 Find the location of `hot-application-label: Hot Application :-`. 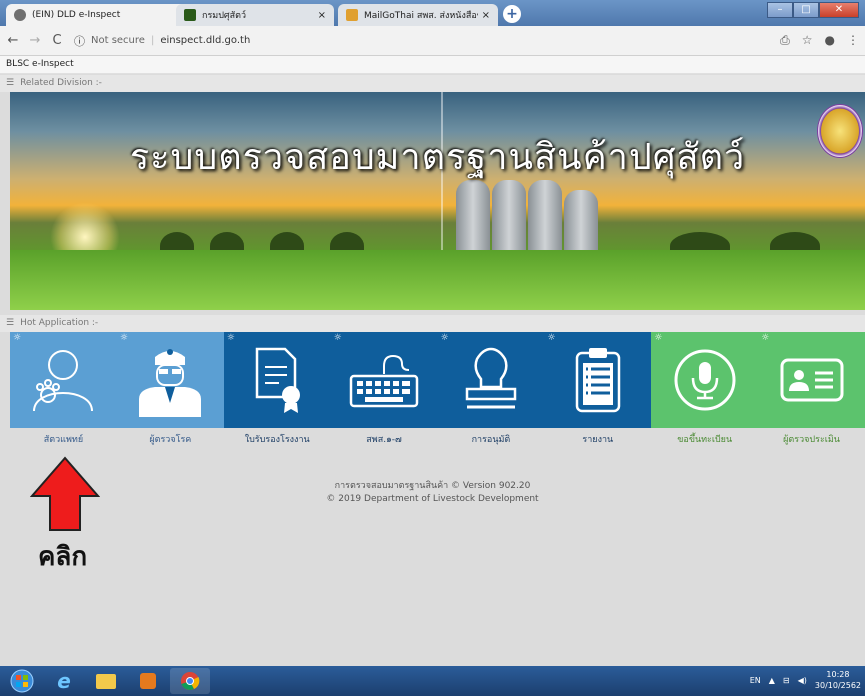

hot-application-label: Hot Application :- is located at coordinates (59, 323).